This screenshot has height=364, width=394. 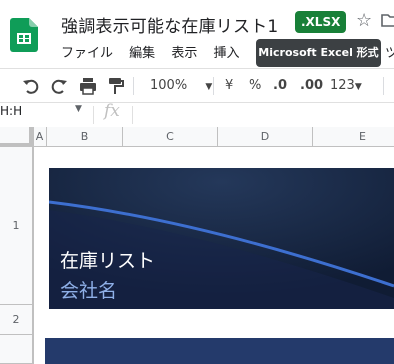 I want to click on zoom-select: 100% ▼, so click(x=181, y=86).